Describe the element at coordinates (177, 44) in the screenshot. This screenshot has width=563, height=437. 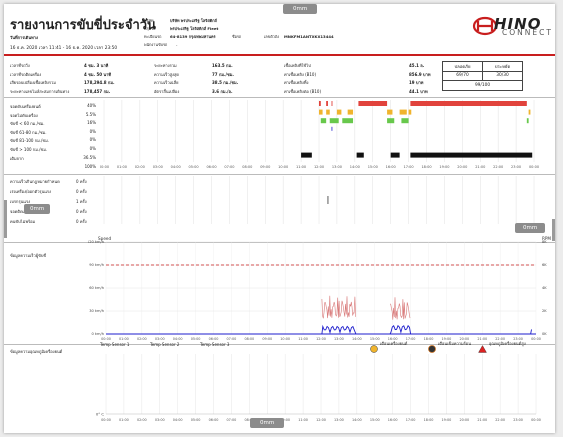
I see `driver-value: -` at that location.